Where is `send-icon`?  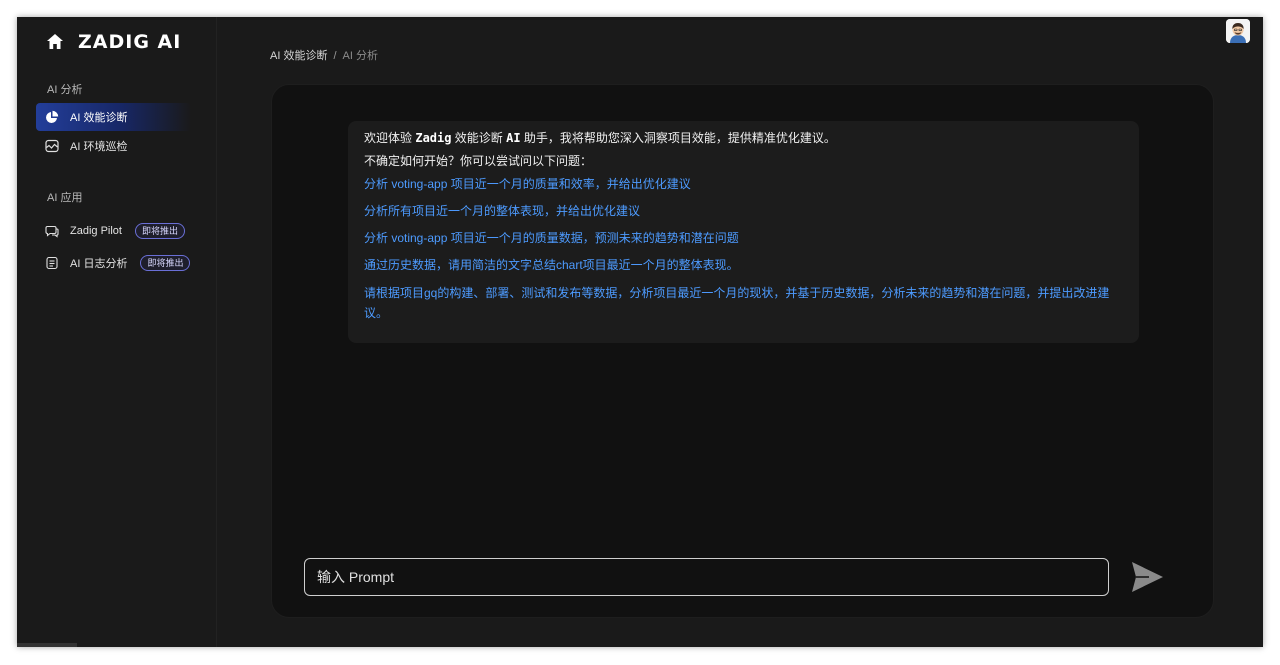 send-icon is located at coordinates (1147, 577).